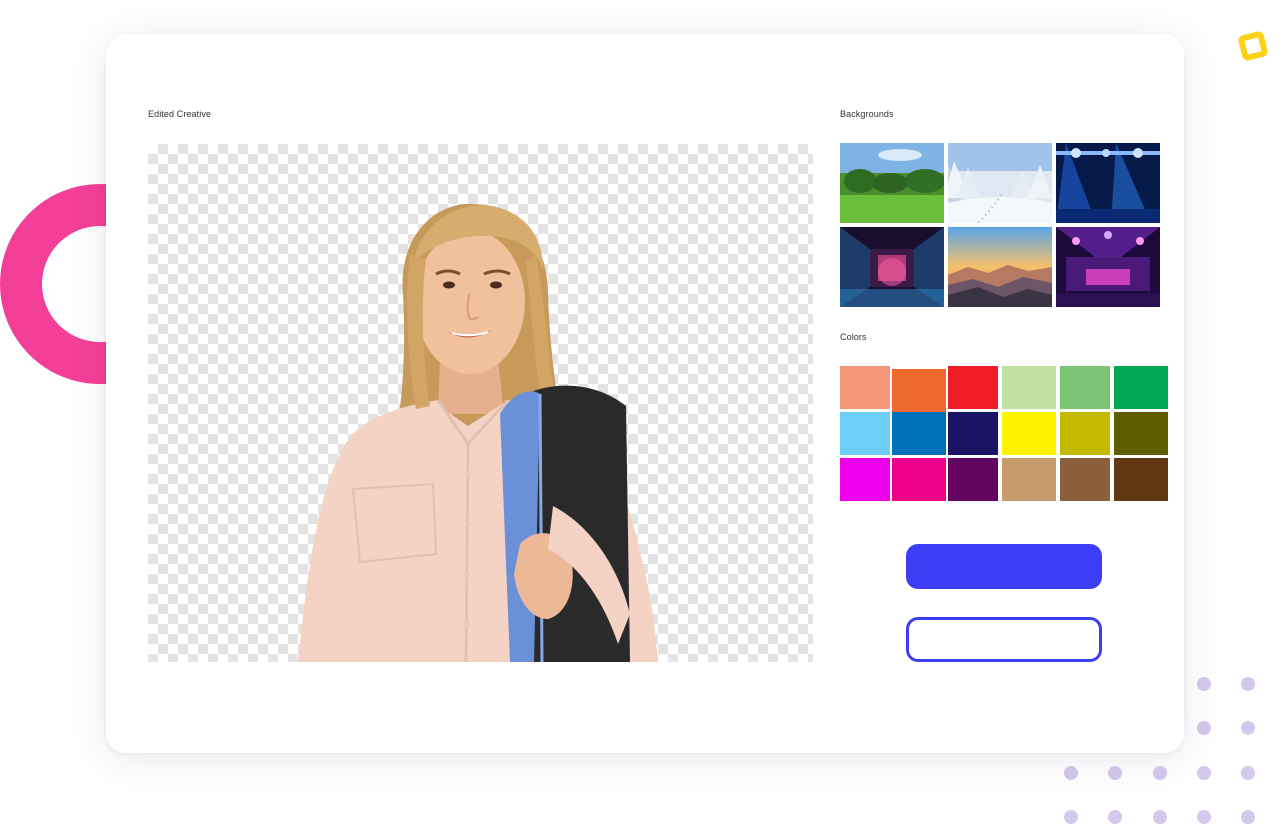 The height and width of the screenshot is (825, 1284). What do you see at coordinates (867, 114) in the screenshot?
I see `backgrounds-label: Backgrounds` at bounding box center [867, 114].